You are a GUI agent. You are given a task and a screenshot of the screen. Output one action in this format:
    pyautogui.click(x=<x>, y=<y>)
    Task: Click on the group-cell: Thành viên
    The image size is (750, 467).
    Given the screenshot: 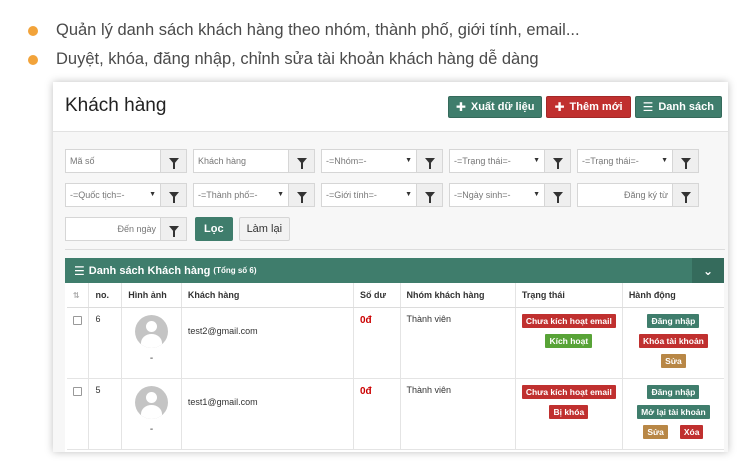 What is the action you would take?
    pyautogui.click(x=458, y=343)
    